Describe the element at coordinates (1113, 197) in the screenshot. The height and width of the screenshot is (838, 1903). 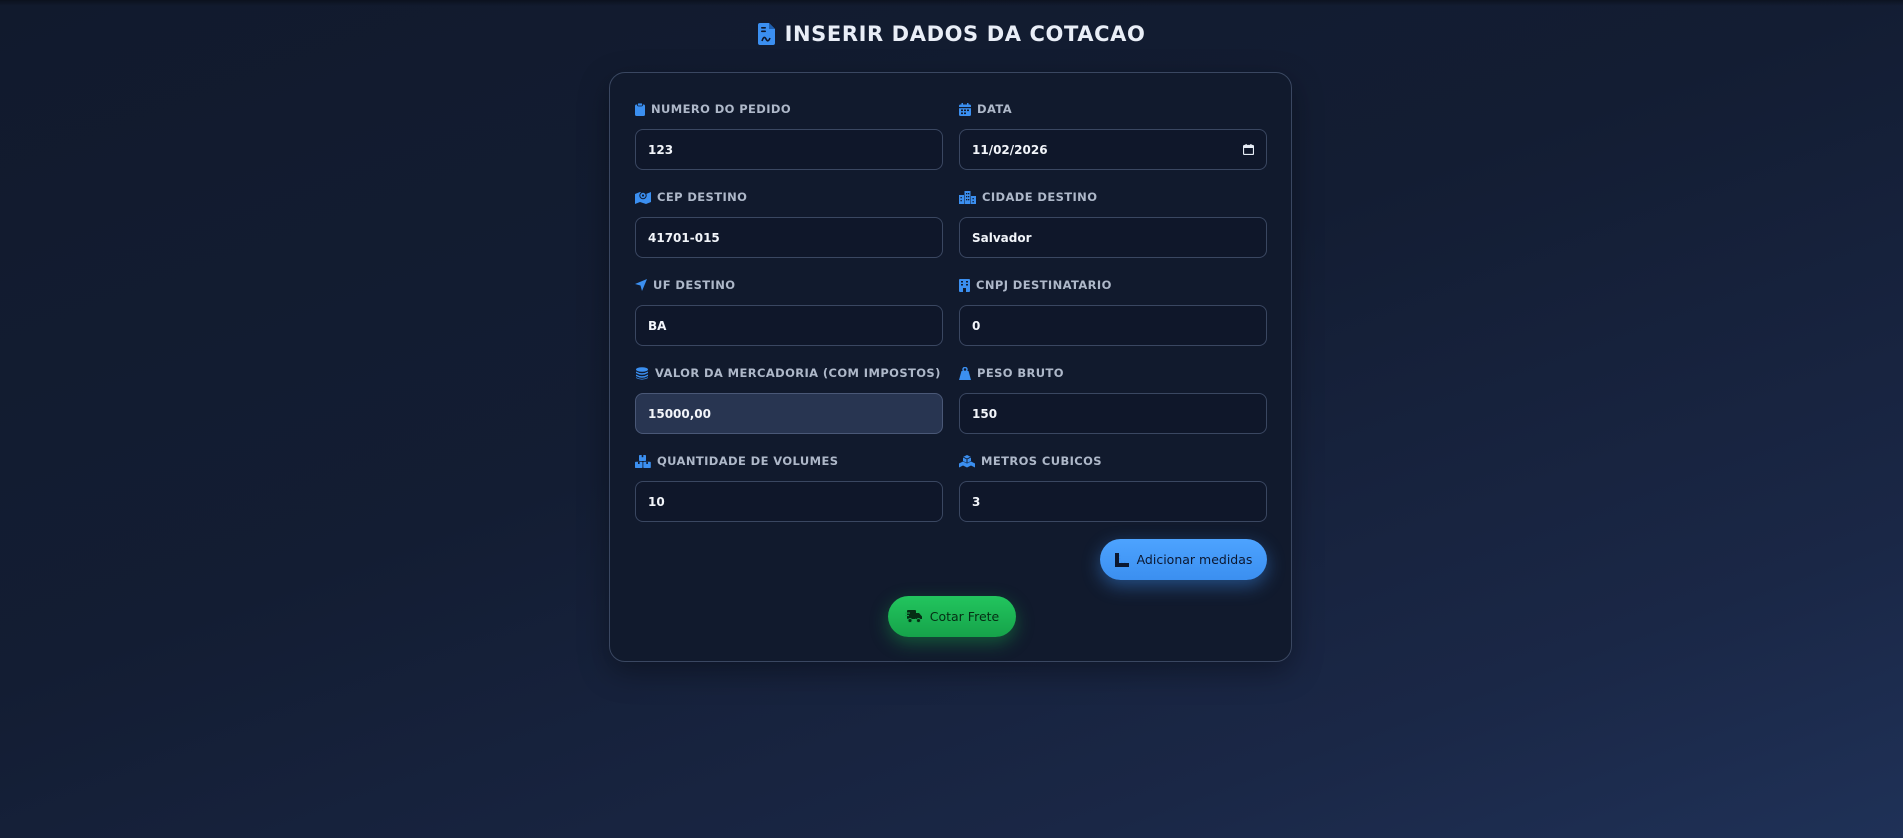
I see `field-label: CIDADE DESTINO` at that location.